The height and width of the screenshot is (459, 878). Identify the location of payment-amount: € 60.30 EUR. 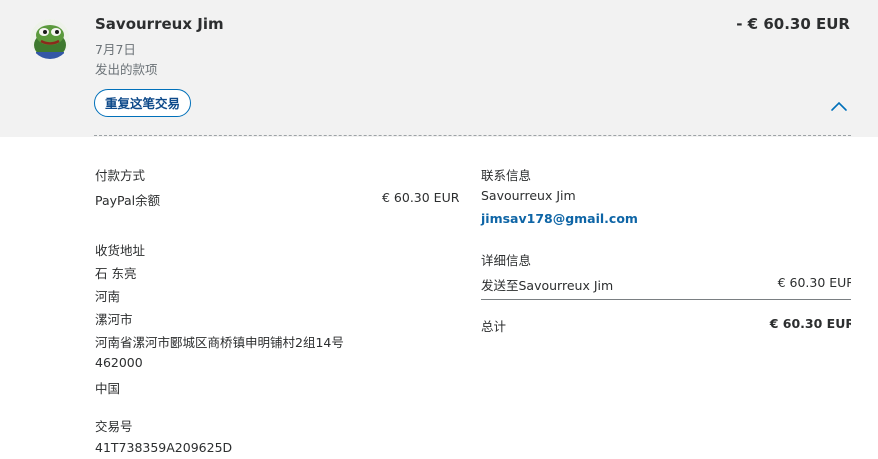
(421, 197).